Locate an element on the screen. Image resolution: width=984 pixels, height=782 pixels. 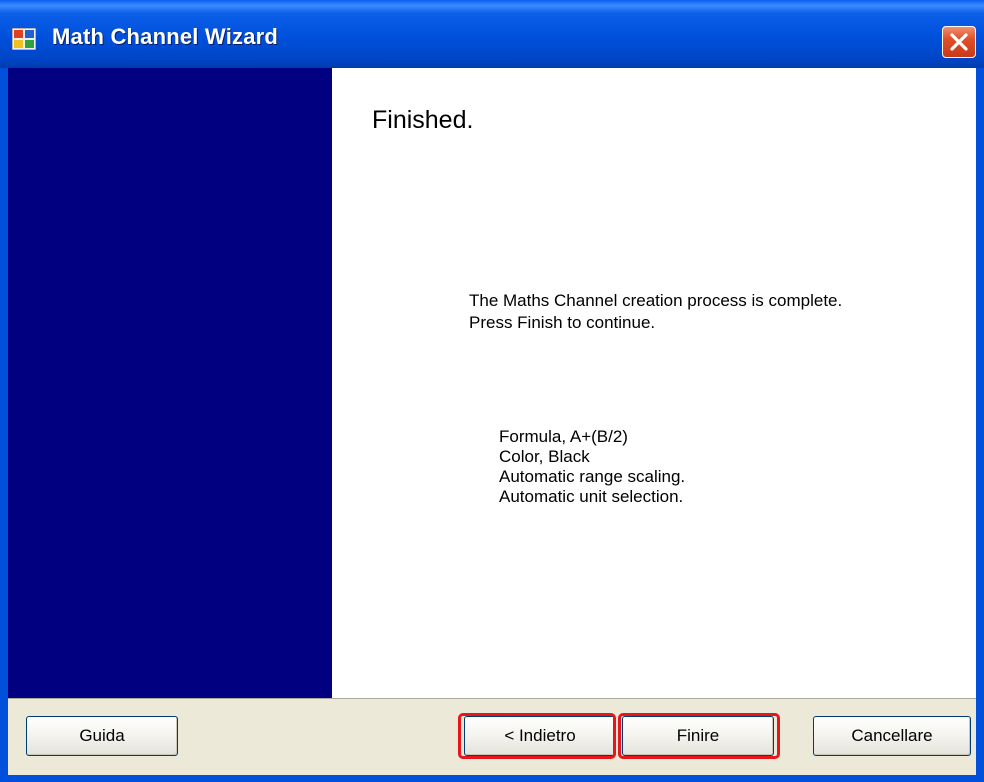
window-frame-bottom is located at coordinates (492, 778).